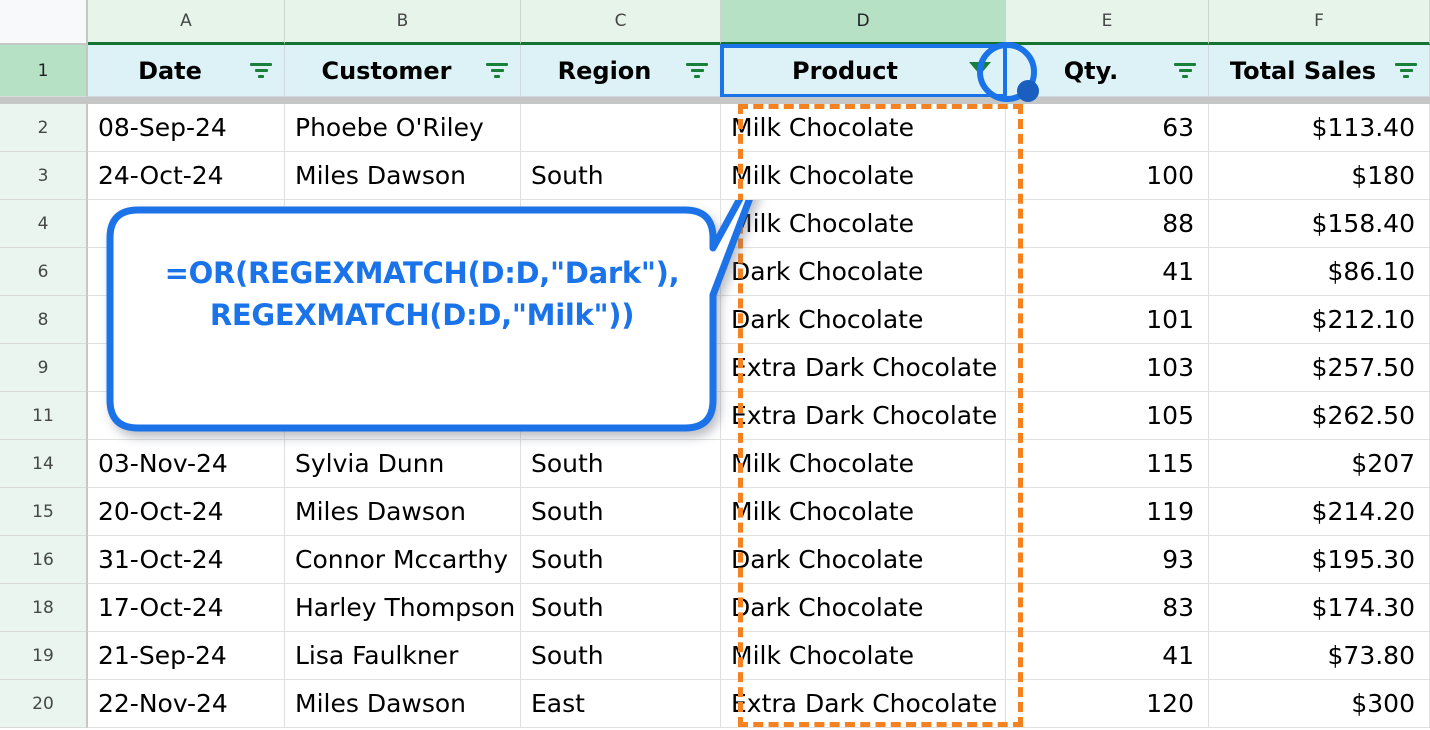 The height and width of the screenshot is (730, 1430). I want to click on cell-qty: 115, so click(1107, 464).